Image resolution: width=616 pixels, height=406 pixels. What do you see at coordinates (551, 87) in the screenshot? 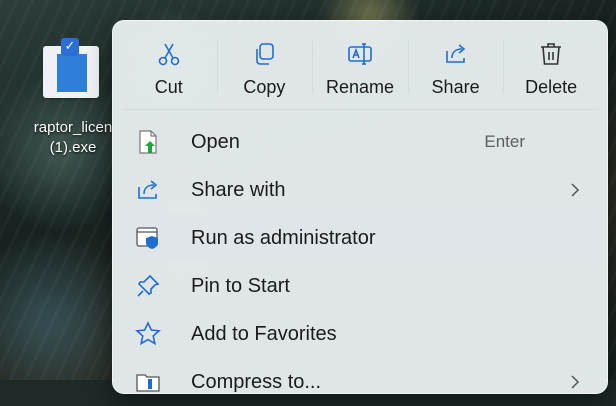
I see `delete-label: Delete` at bounding box center [551, 87].